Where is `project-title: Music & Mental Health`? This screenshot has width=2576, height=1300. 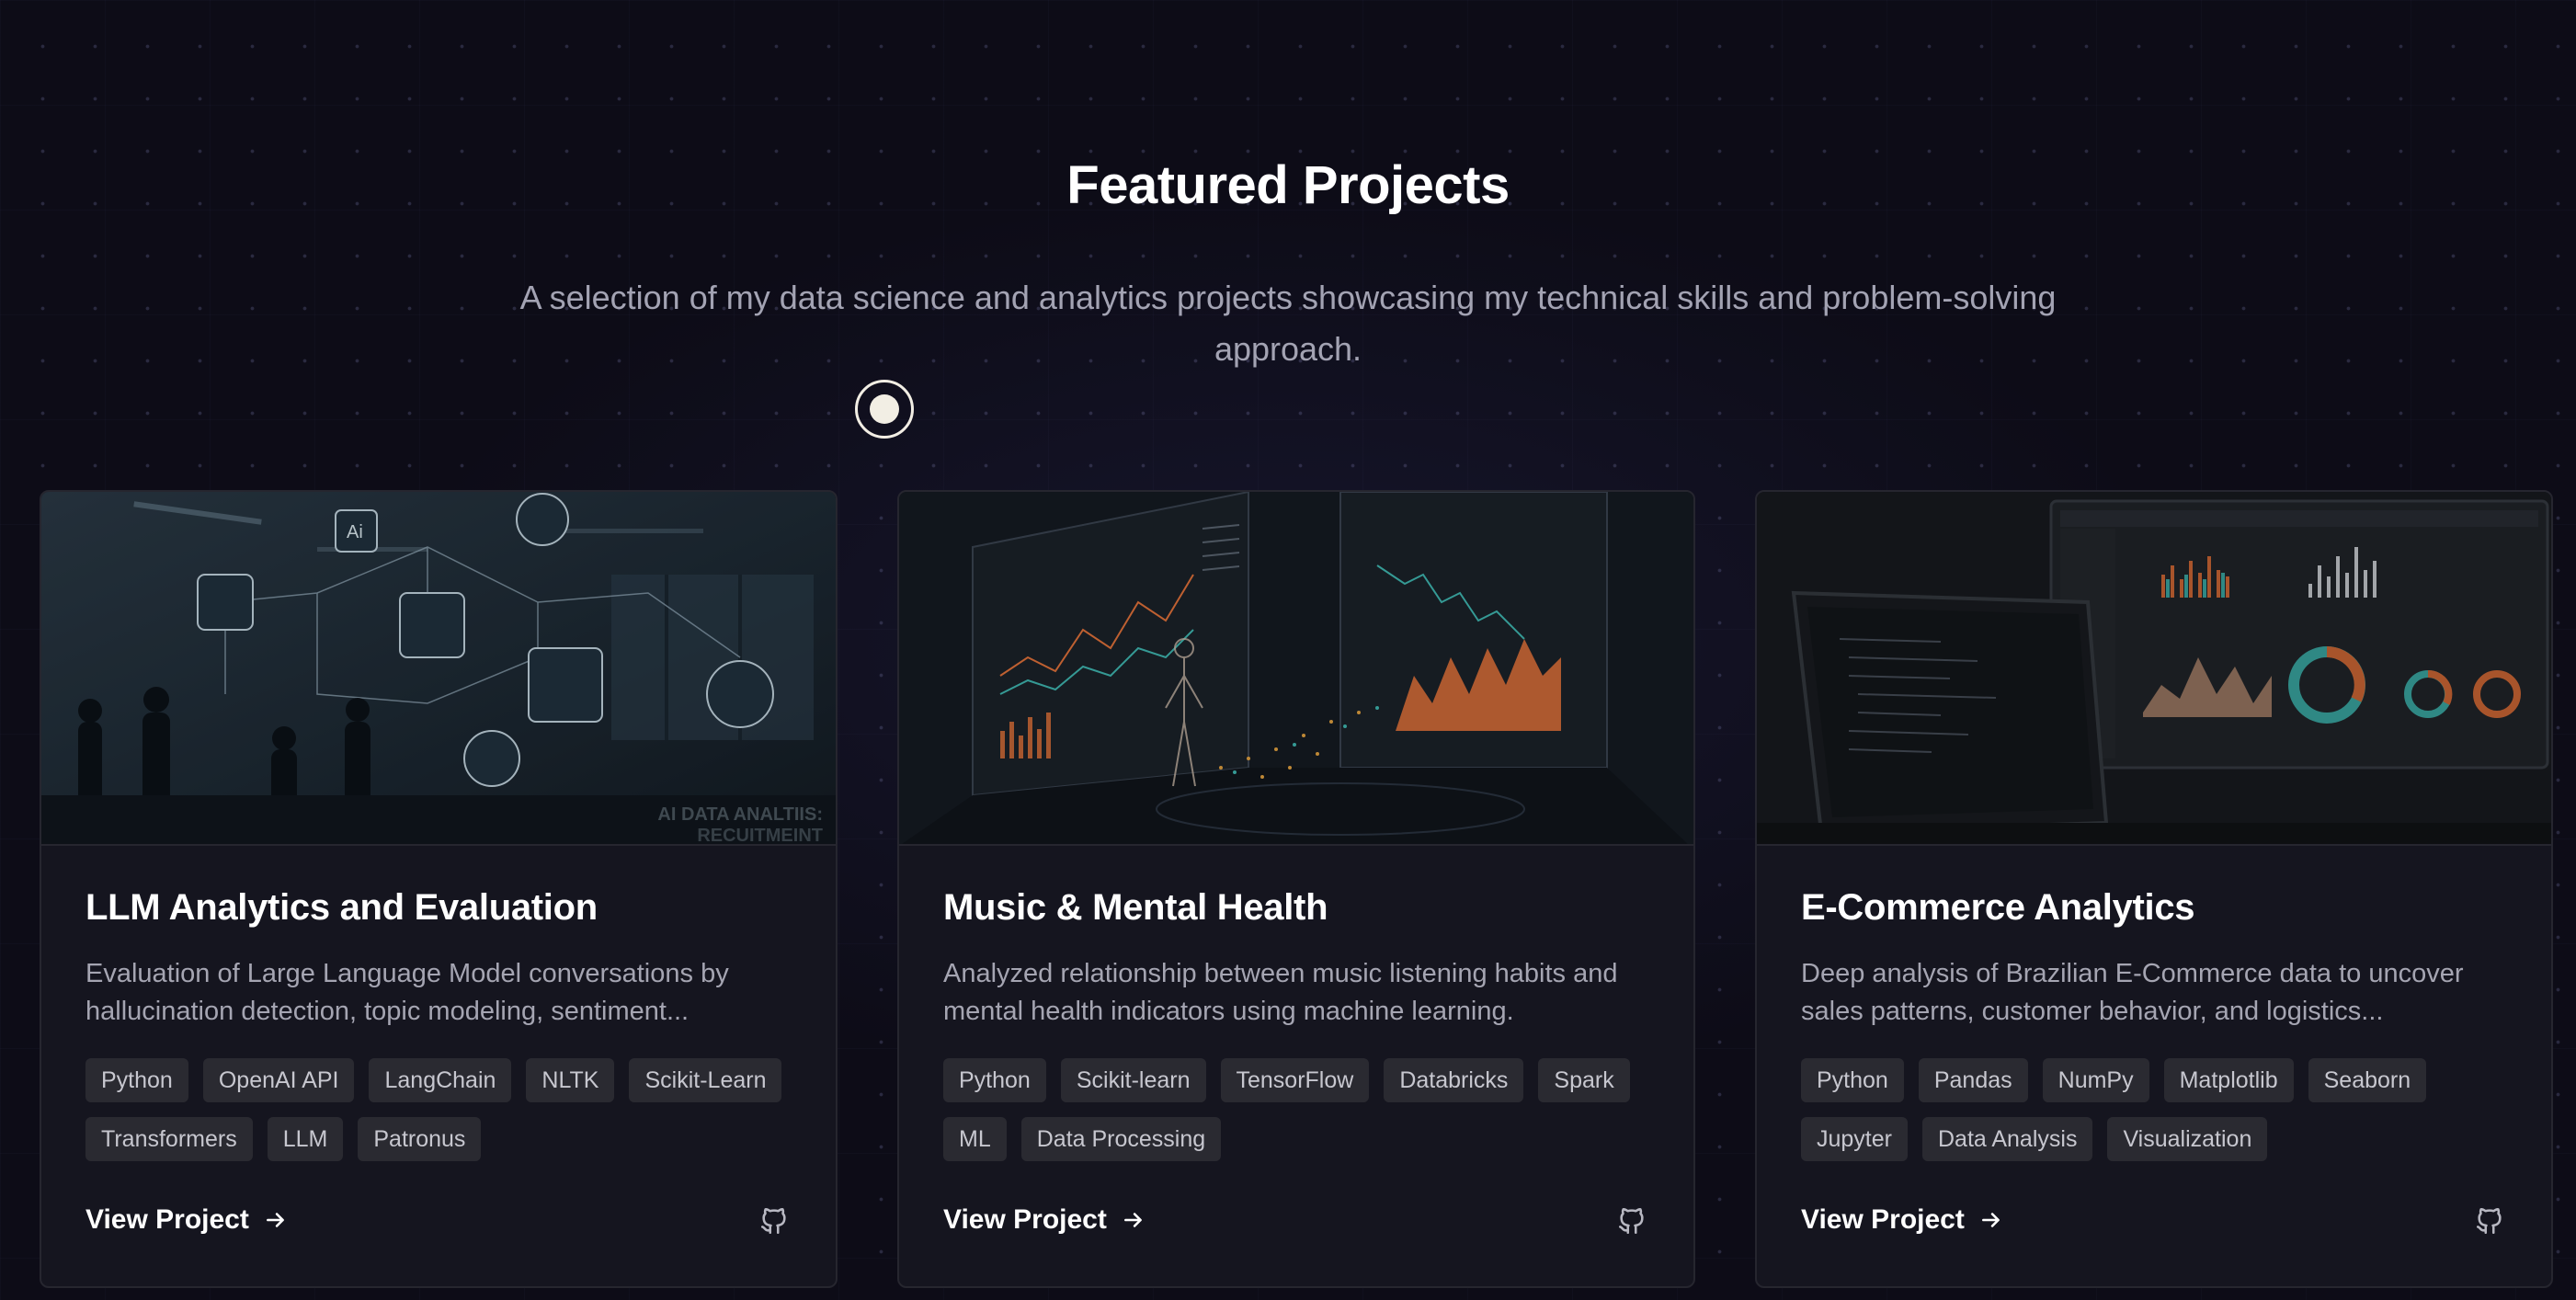 project-title: Music & Mental Health is located at coordinates (1135, 908).